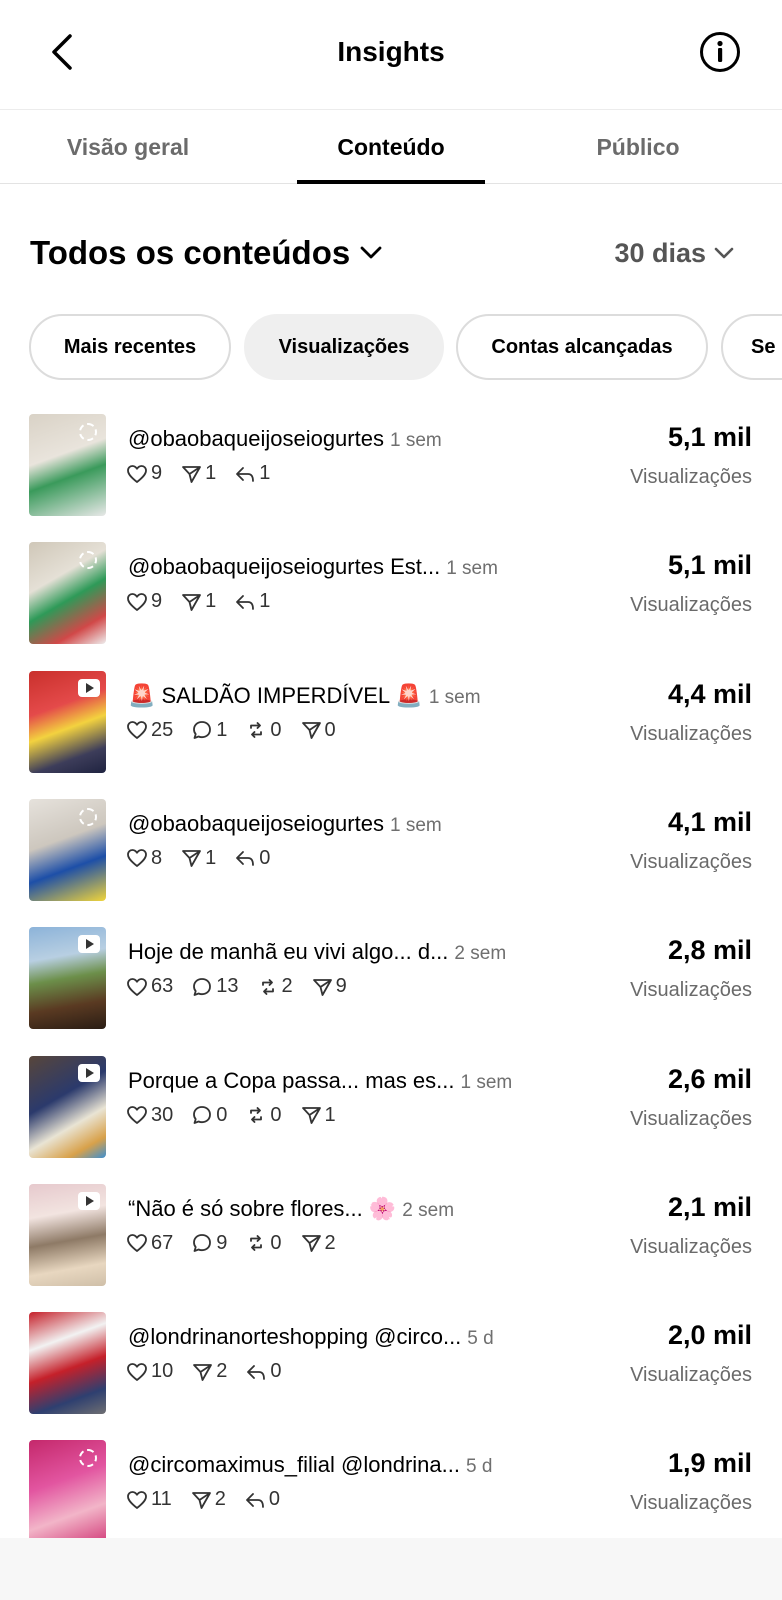 This screenshot has height=1600, width=782. I want to click on content-type-dropdown: Todos os conteúdos, so click(206, 253).